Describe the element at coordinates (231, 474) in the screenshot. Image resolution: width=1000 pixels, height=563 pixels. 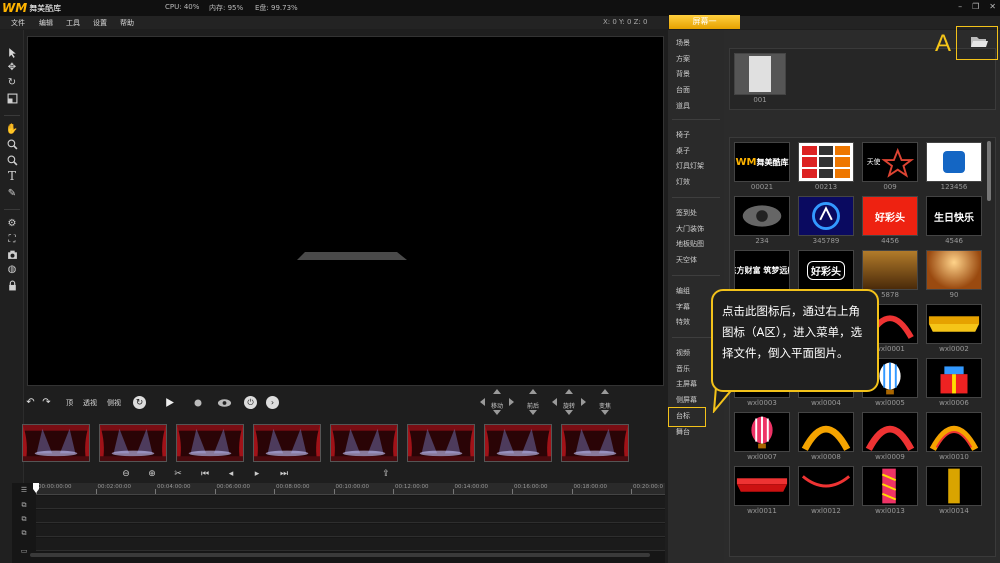
I see `step-back-icon: ◂` at that location.